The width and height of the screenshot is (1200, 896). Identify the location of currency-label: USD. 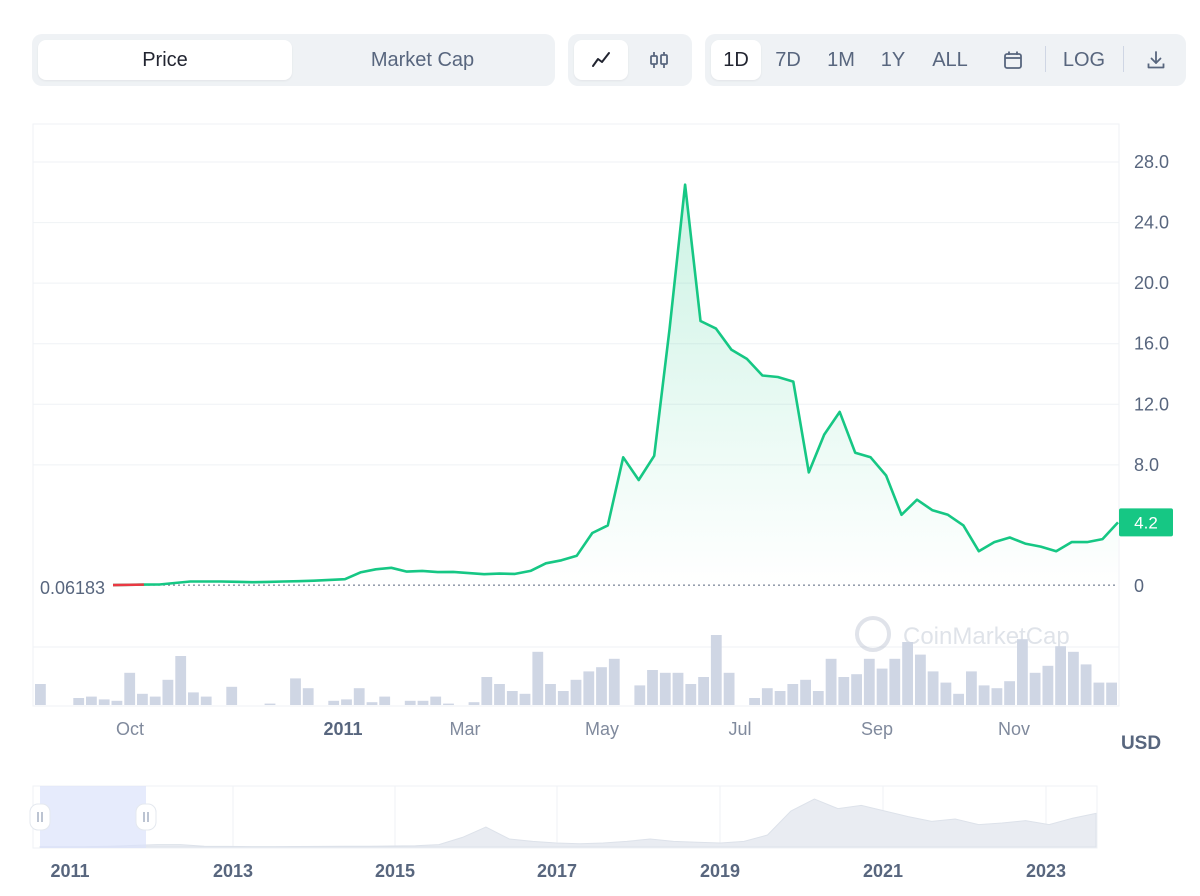
(1141, 743).